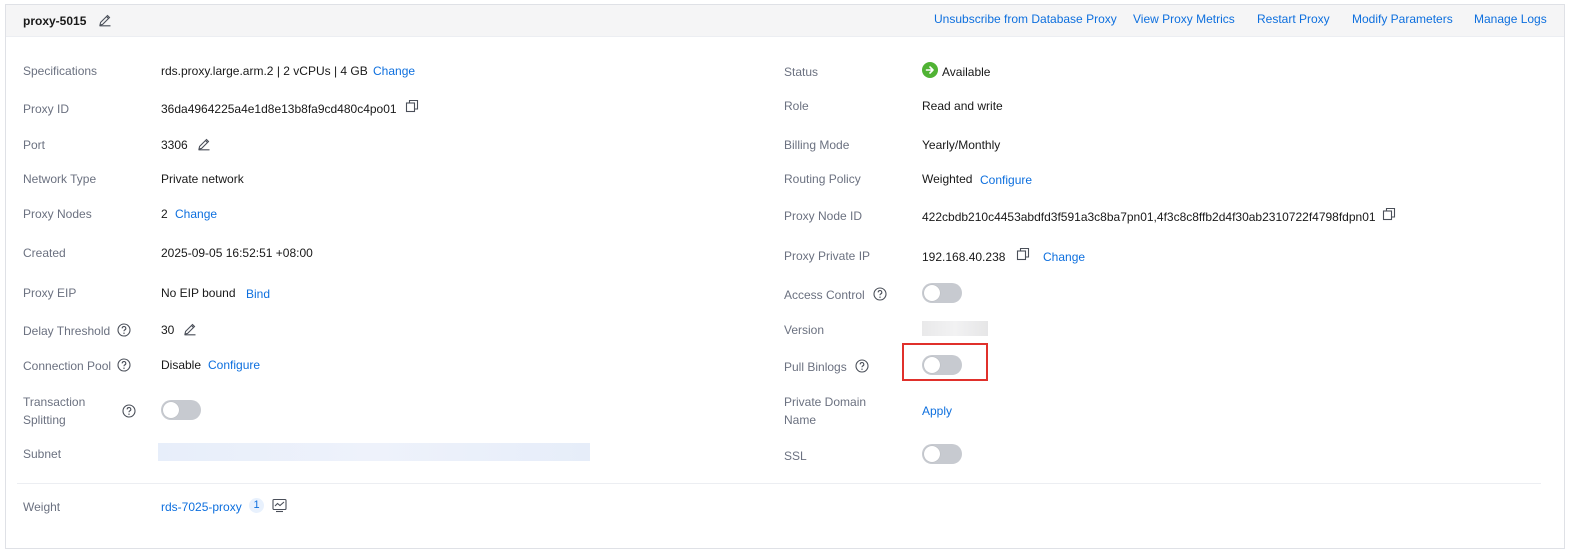 Image resolution: width=1588 pixels, height=559 pixels. I want to click on version-label: Version, so click(804, 330).